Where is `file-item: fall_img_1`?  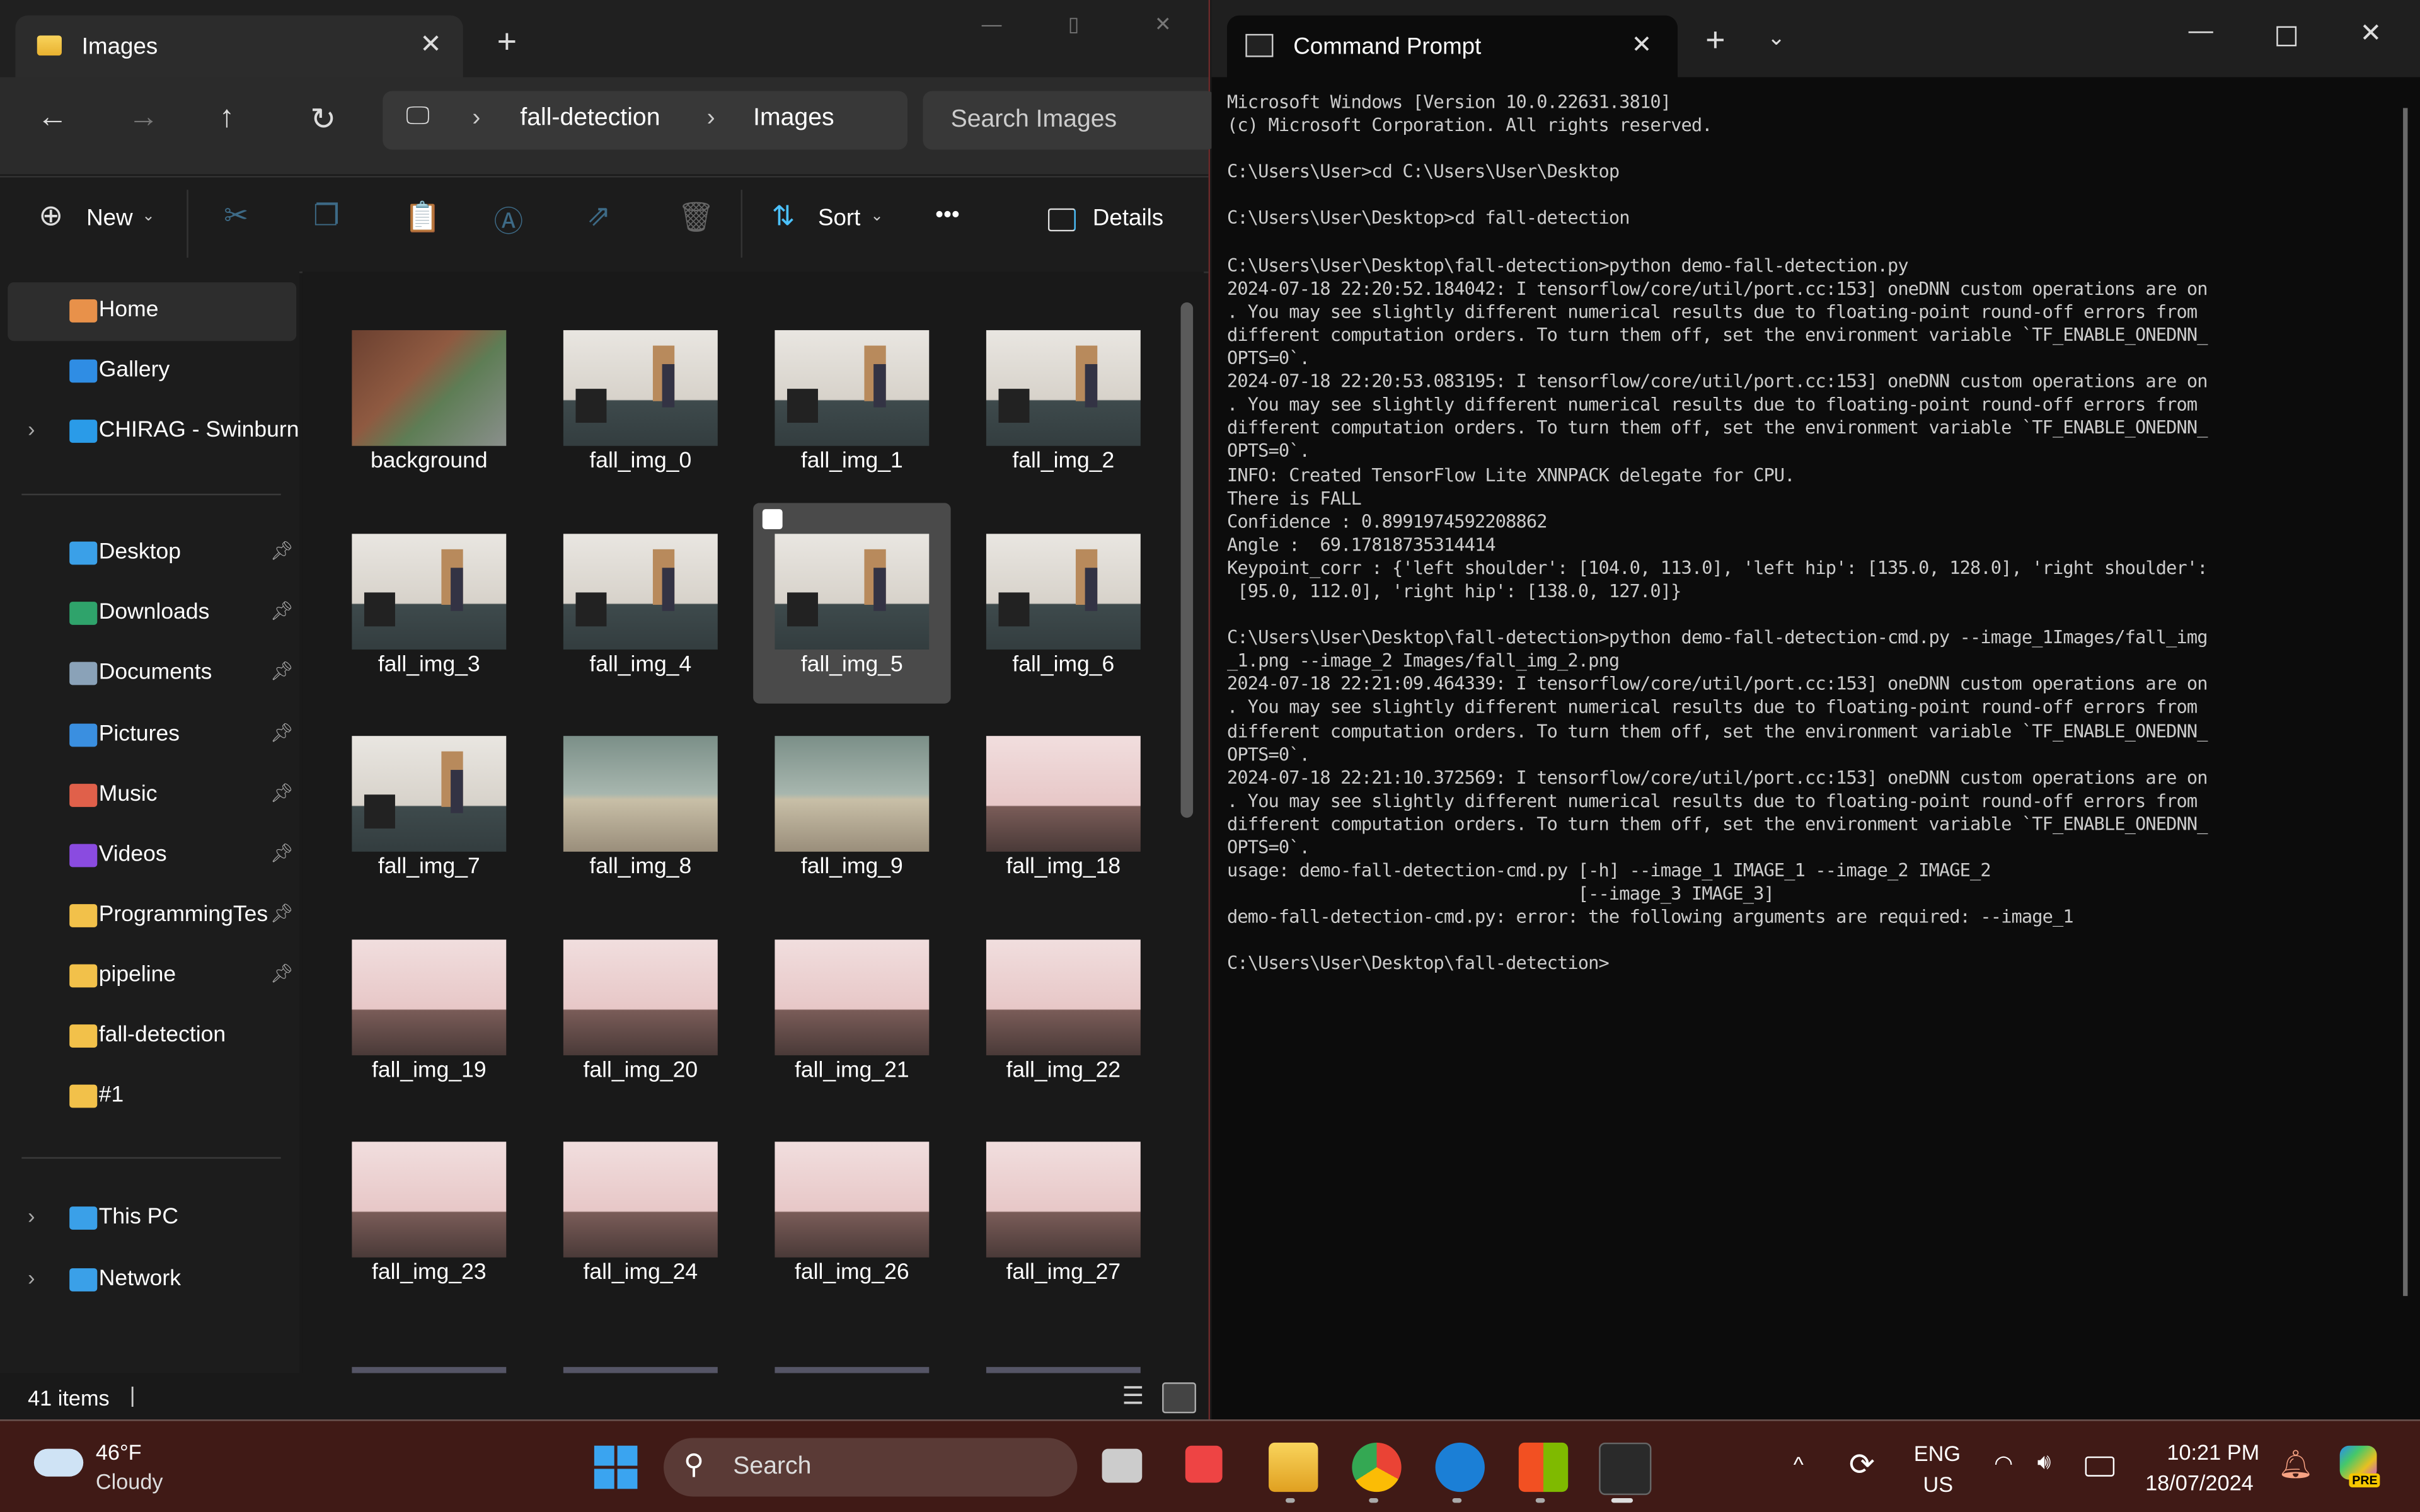 file-item: fall_img_1 is located at coordinates (851, 399).